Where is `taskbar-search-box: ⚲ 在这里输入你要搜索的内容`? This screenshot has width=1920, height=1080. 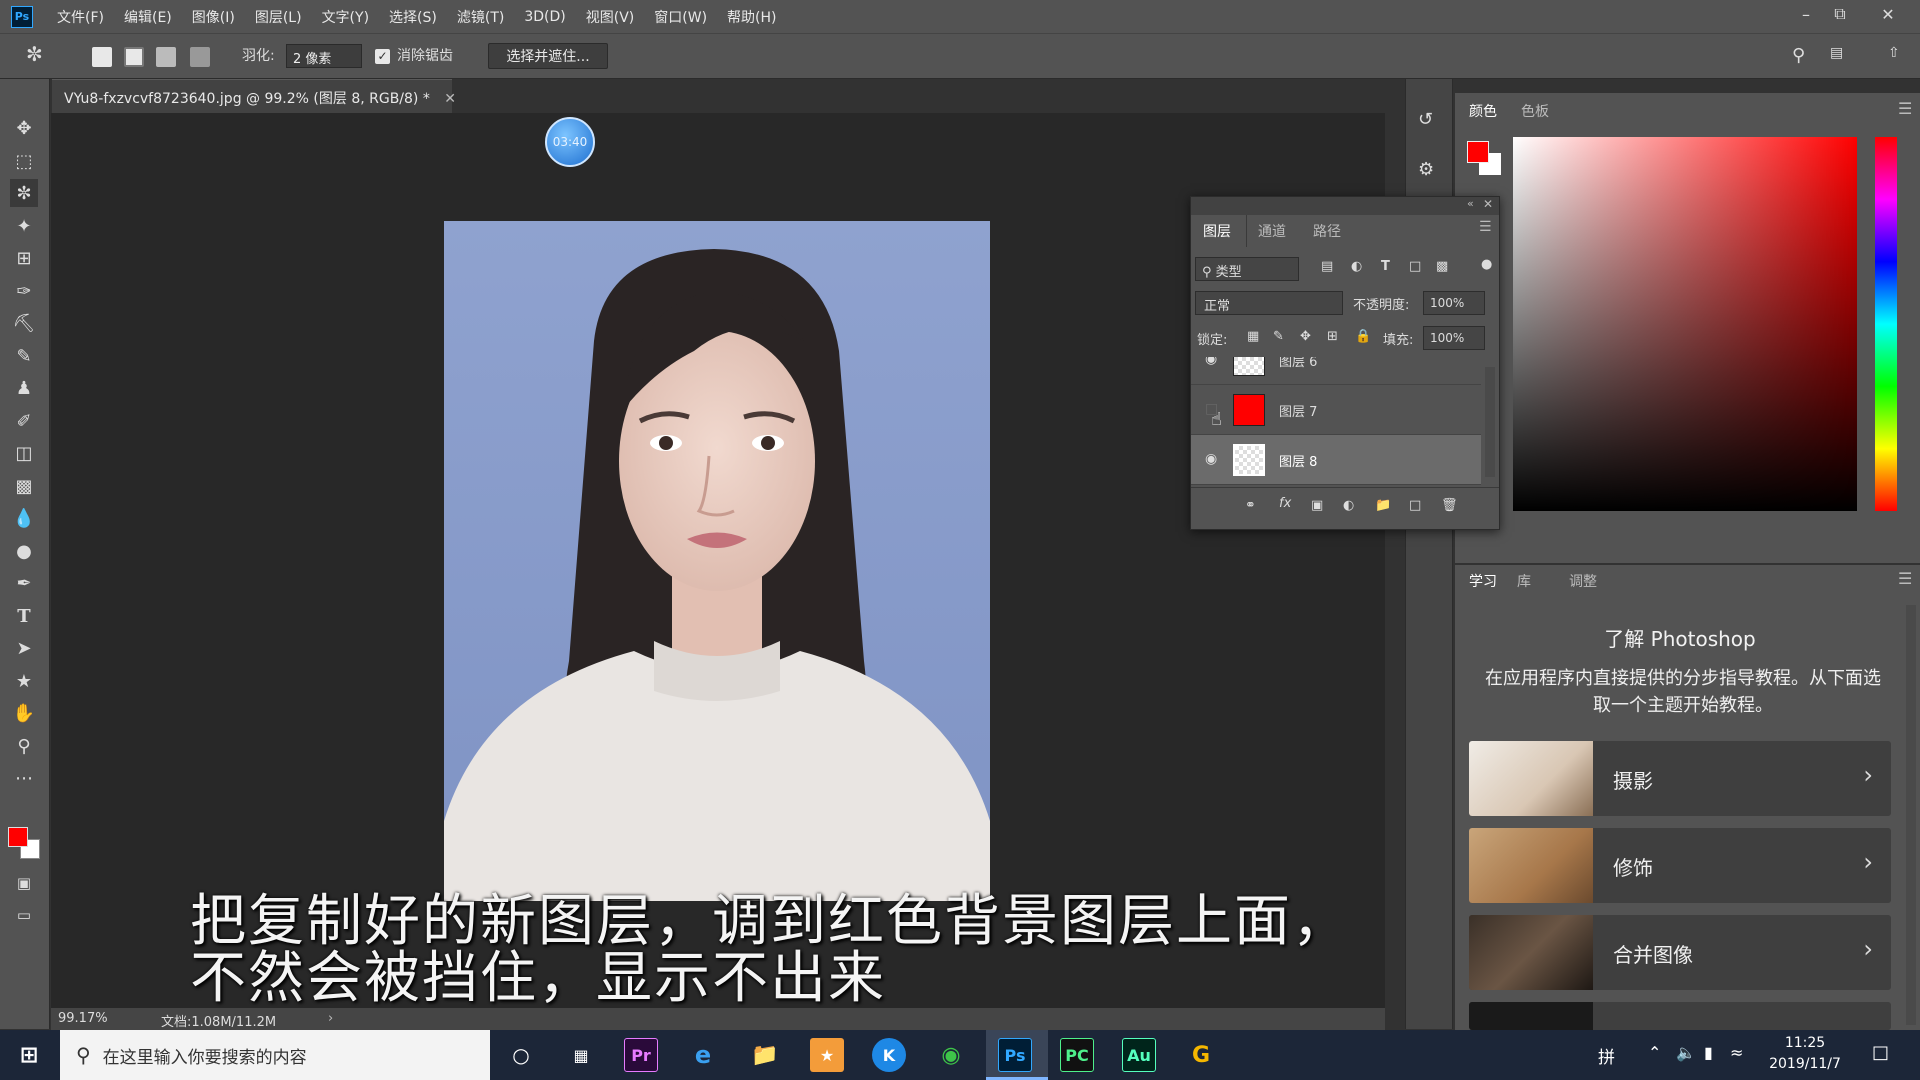 taskbar-search-box: ⚲ 在这里输入你要搜索的内容 is located at coordinates (275, 1055).